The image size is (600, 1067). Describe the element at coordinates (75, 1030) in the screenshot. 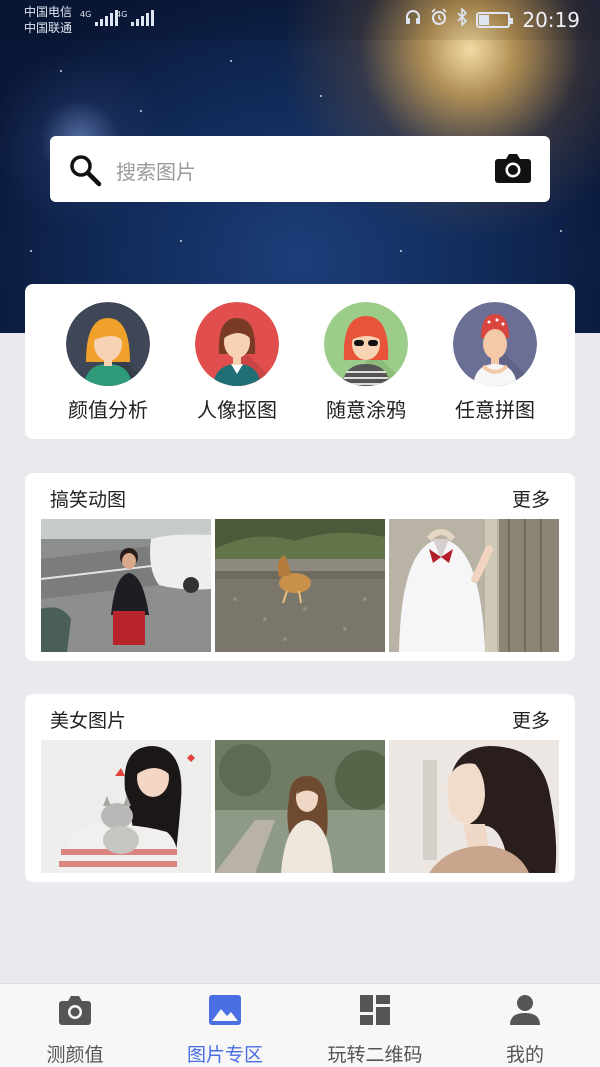

I see `nav-item-face-test: 测颜值` at that location.